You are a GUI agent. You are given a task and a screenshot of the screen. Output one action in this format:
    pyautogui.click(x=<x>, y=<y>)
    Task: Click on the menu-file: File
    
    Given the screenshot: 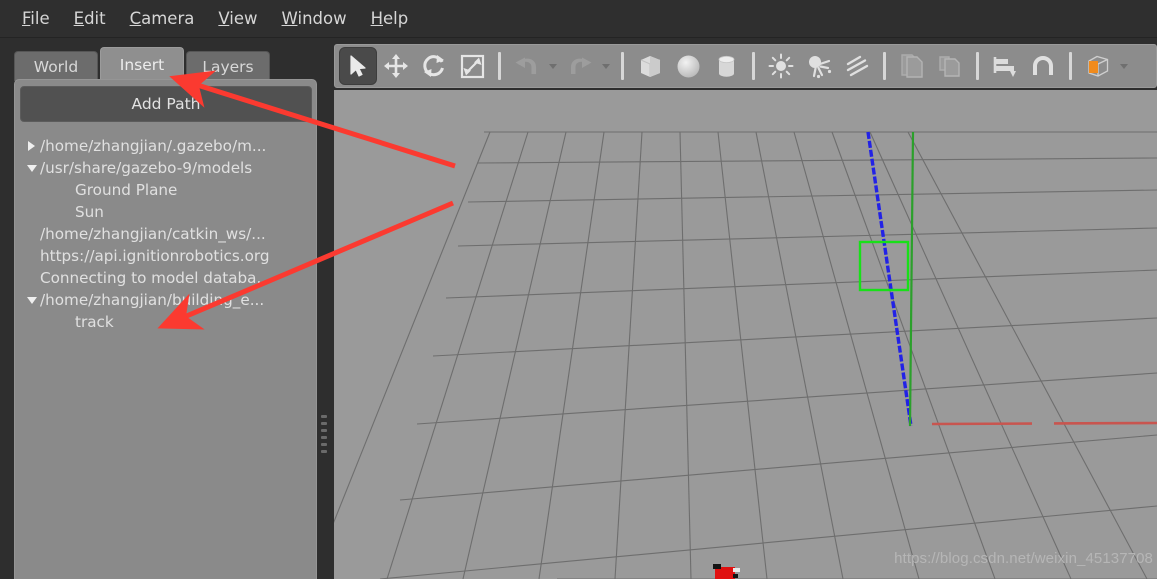 What is the action you would take?
    pyautogui.click(x=36, y=18)
    